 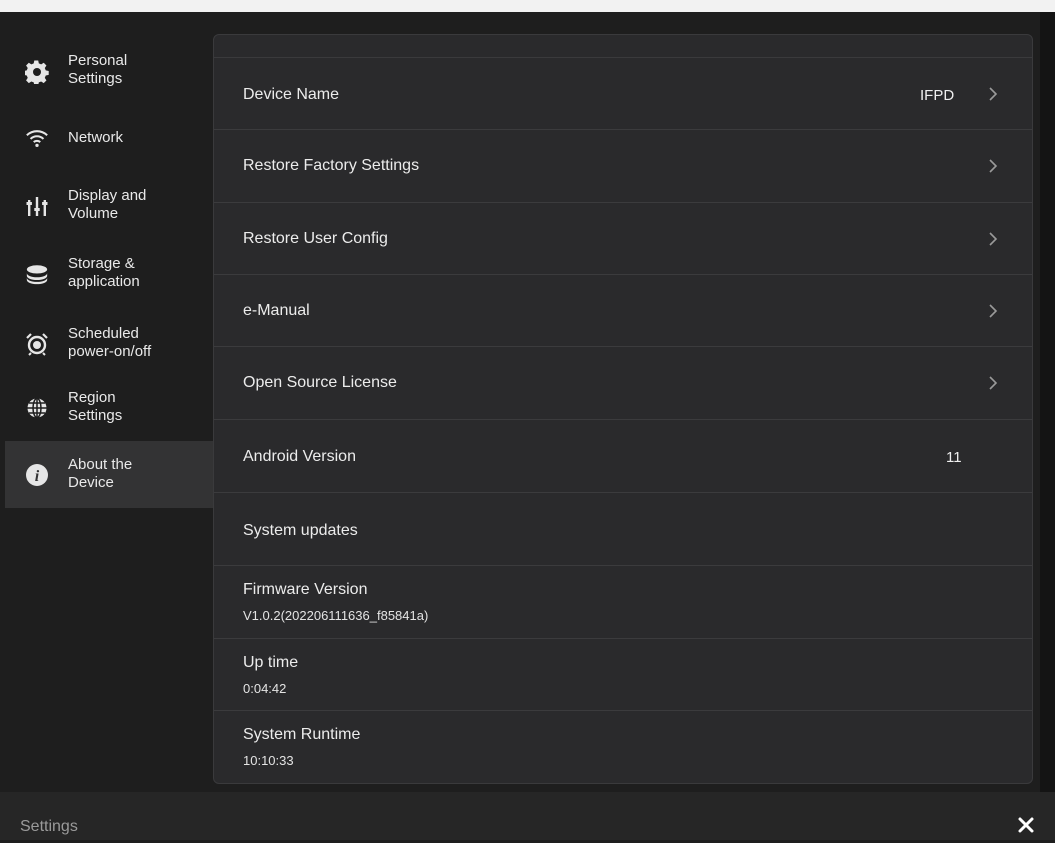 I want to click on up-time-value: 0:04:42, so click(x=265, y=688).